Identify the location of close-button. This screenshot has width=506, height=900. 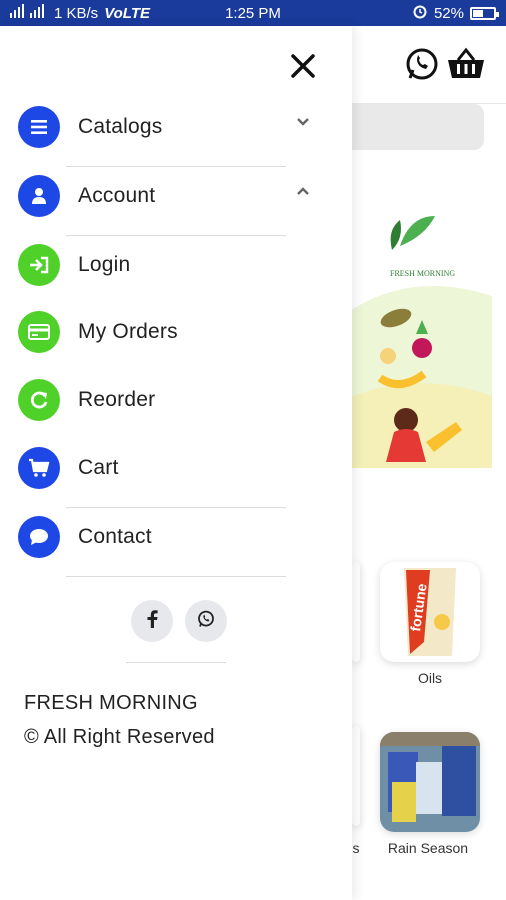
(303, 67).